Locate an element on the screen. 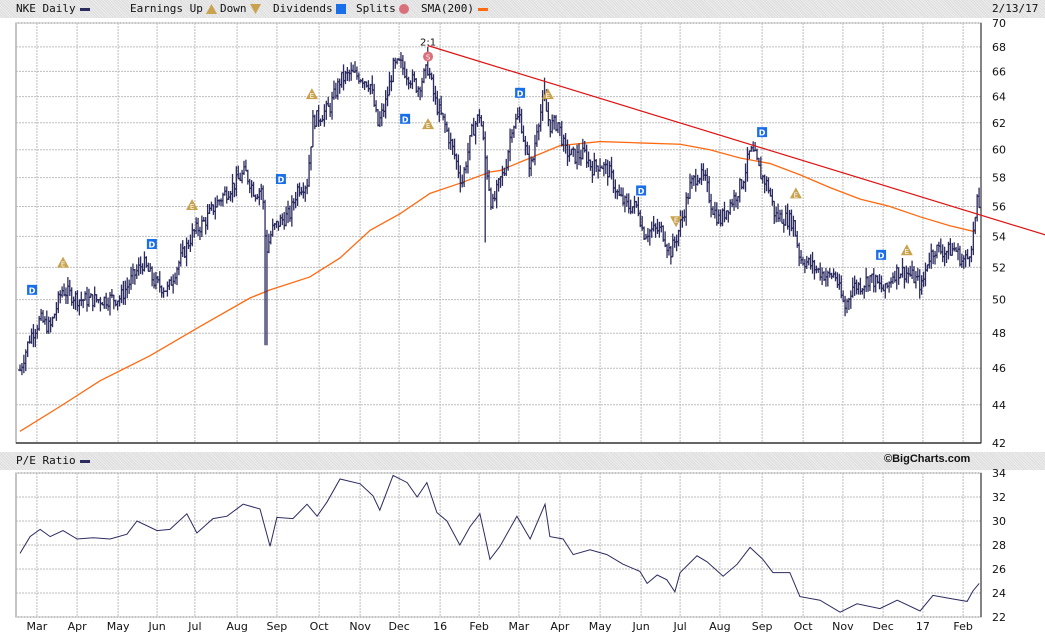 The width and height of the screenshot is (1045, 635). month-axis-label: Mar is located at coordinates (37, 626).